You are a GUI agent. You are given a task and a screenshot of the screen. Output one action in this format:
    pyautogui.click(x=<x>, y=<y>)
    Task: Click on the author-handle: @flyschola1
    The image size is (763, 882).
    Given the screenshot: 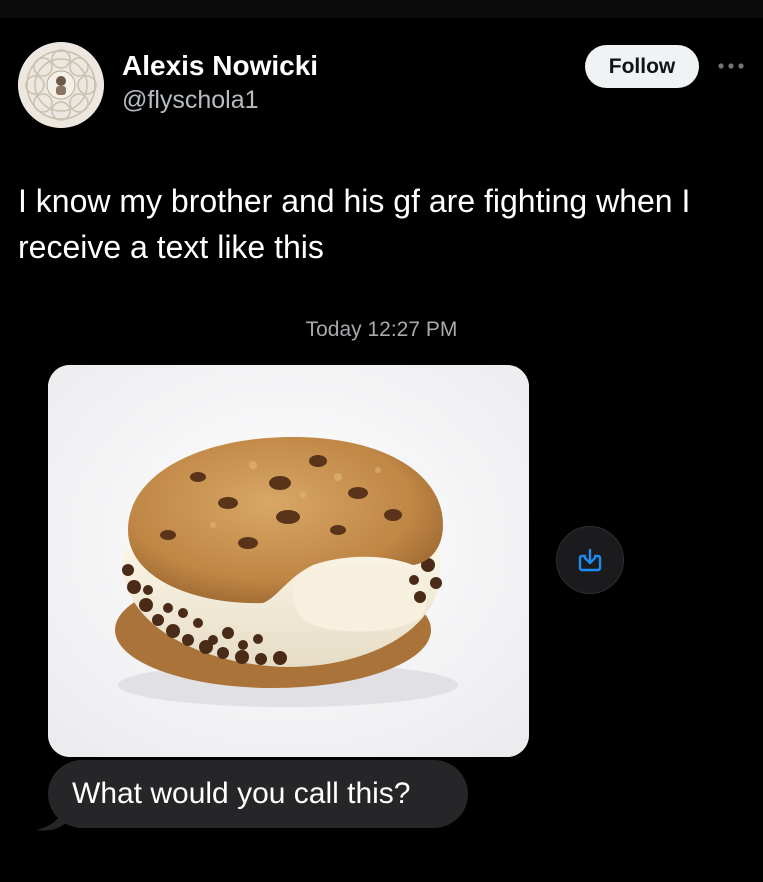 What is the action you would take?
    pyautogui.click(x=190, y=100)
    